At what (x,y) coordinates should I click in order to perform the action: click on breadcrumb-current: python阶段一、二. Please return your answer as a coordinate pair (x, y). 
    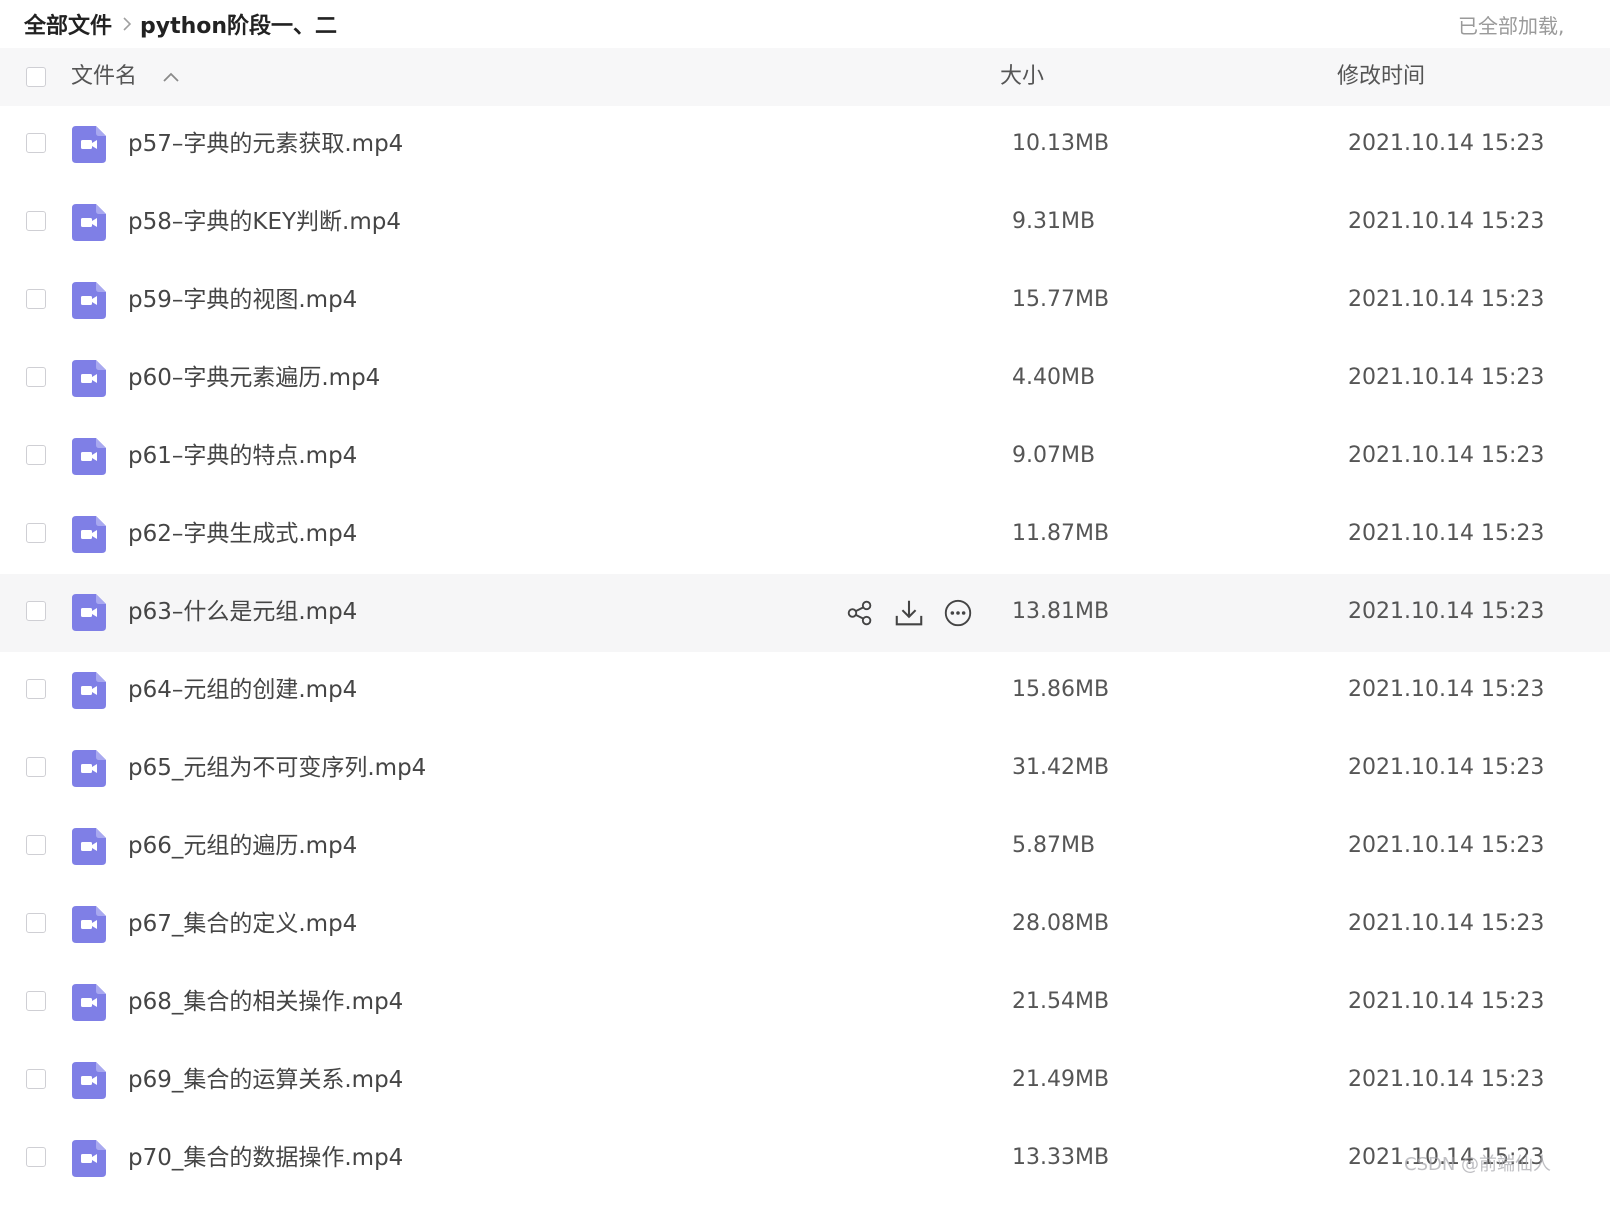
    Looking at the image, I should click on (239, 26).